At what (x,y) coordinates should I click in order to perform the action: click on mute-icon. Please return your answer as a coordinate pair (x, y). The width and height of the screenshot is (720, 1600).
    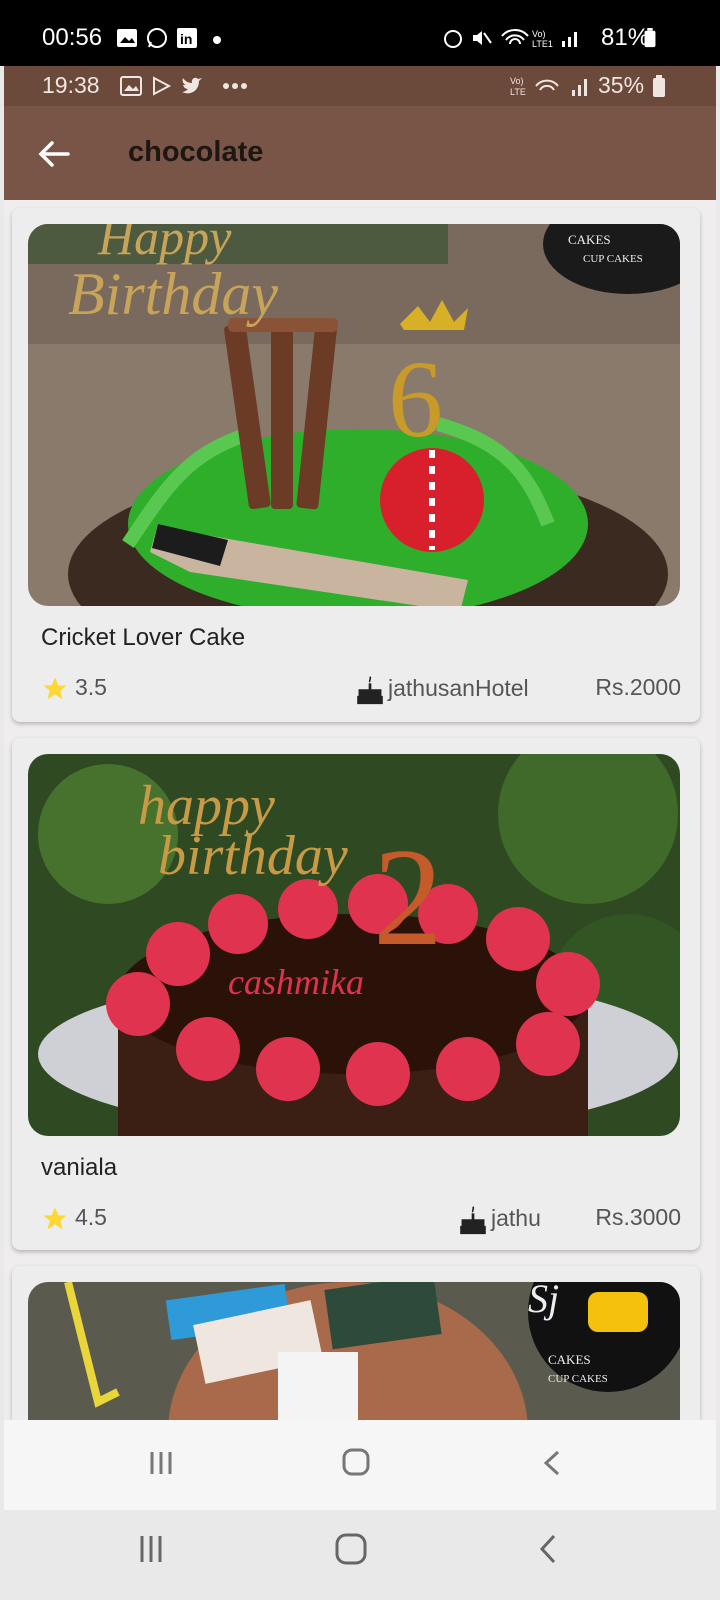
    Looking at the image, I should click on (482, 38).